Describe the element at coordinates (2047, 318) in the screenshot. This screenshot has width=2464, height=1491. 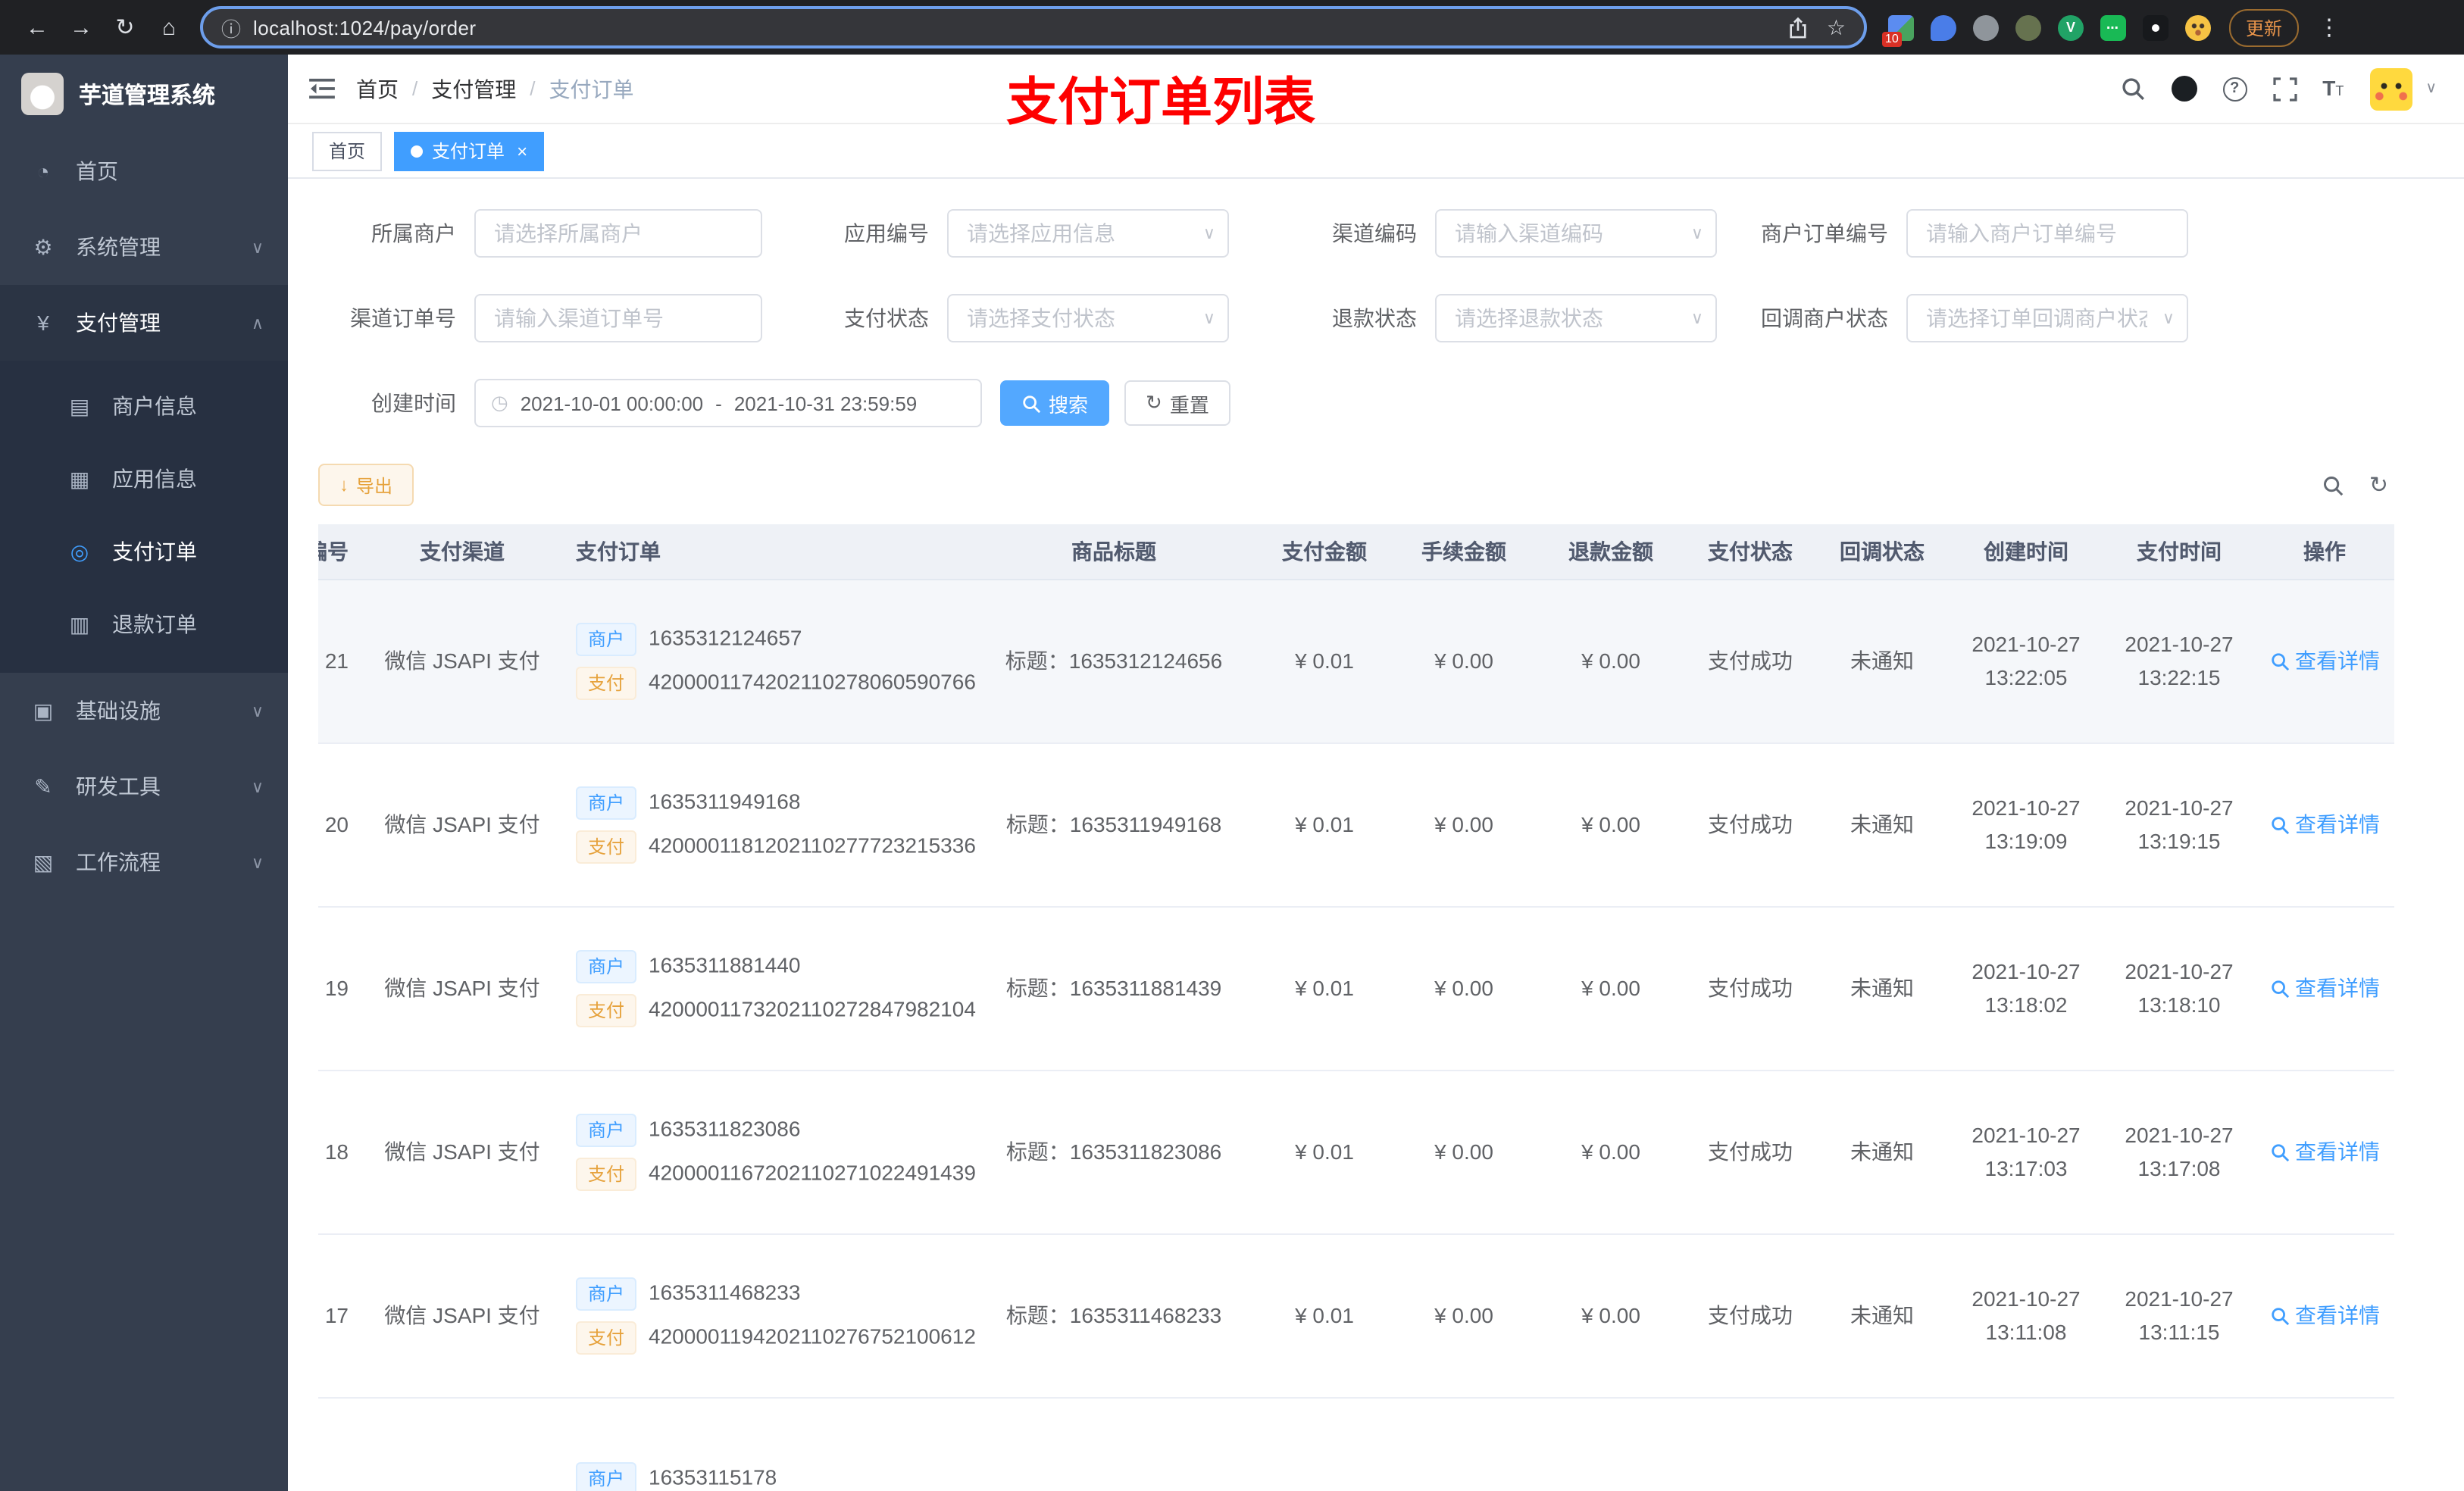
I see `callback-status-select` at that location.